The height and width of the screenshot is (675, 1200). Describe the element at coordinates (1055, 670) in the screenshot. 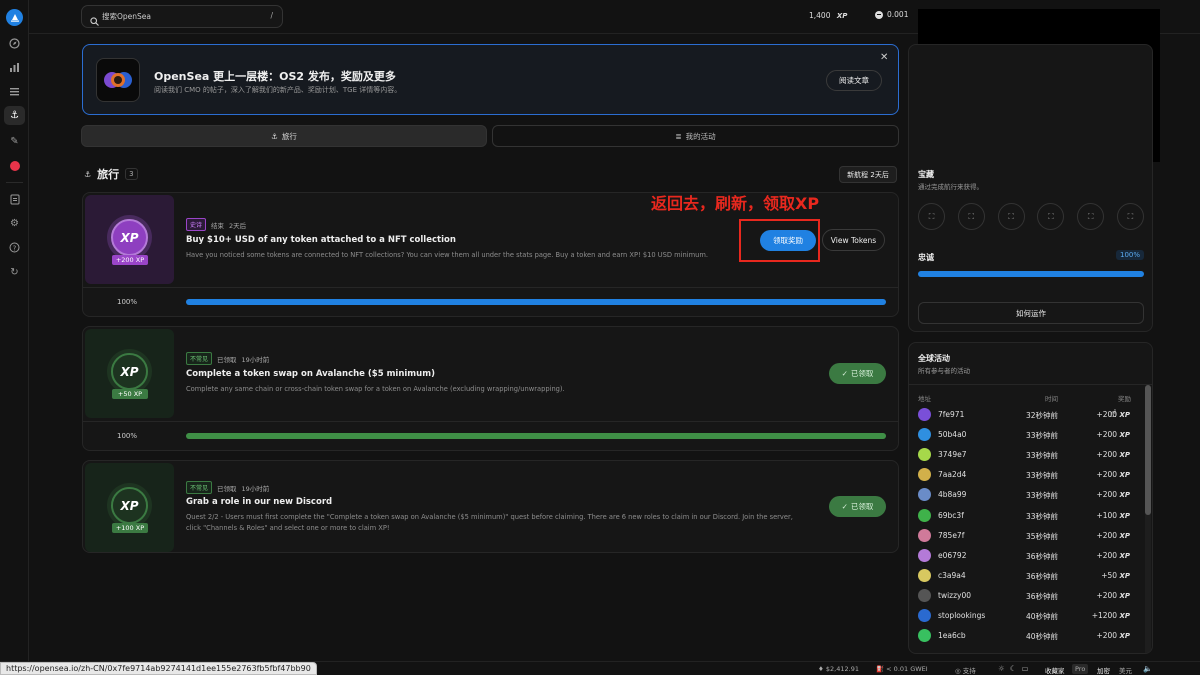

I see `mode-collector: 收藏家` at that location.